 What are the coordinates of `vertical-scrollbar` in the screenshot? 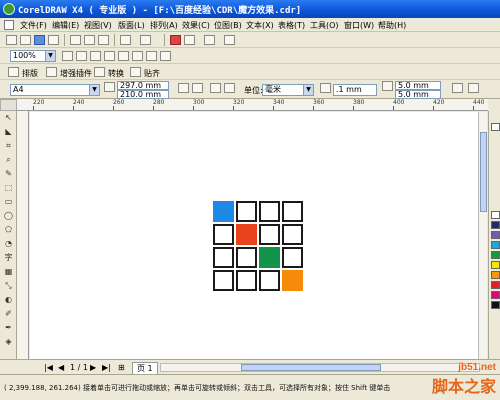 It's located at (482, 235).